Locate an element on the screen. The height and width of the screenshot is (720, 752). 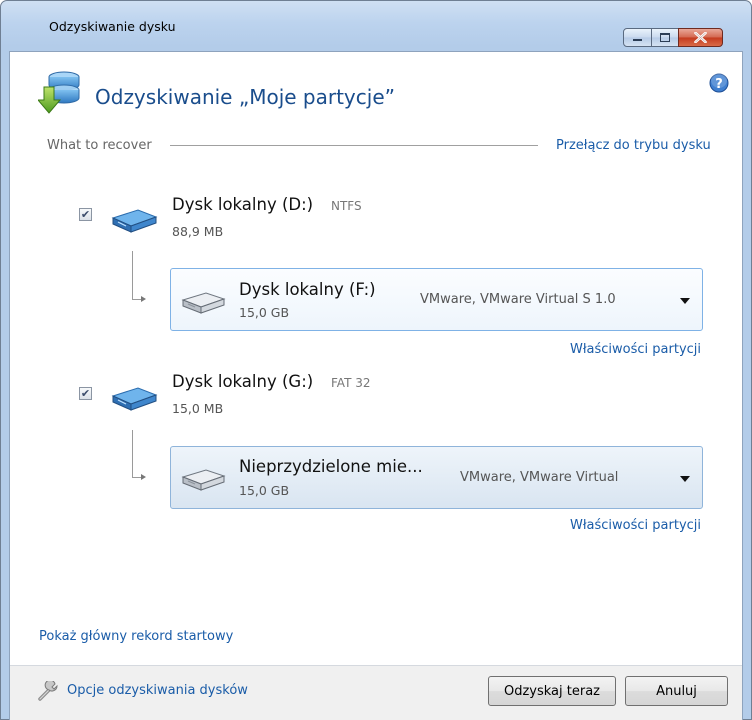
close-button is located at coordinates (700, 37).